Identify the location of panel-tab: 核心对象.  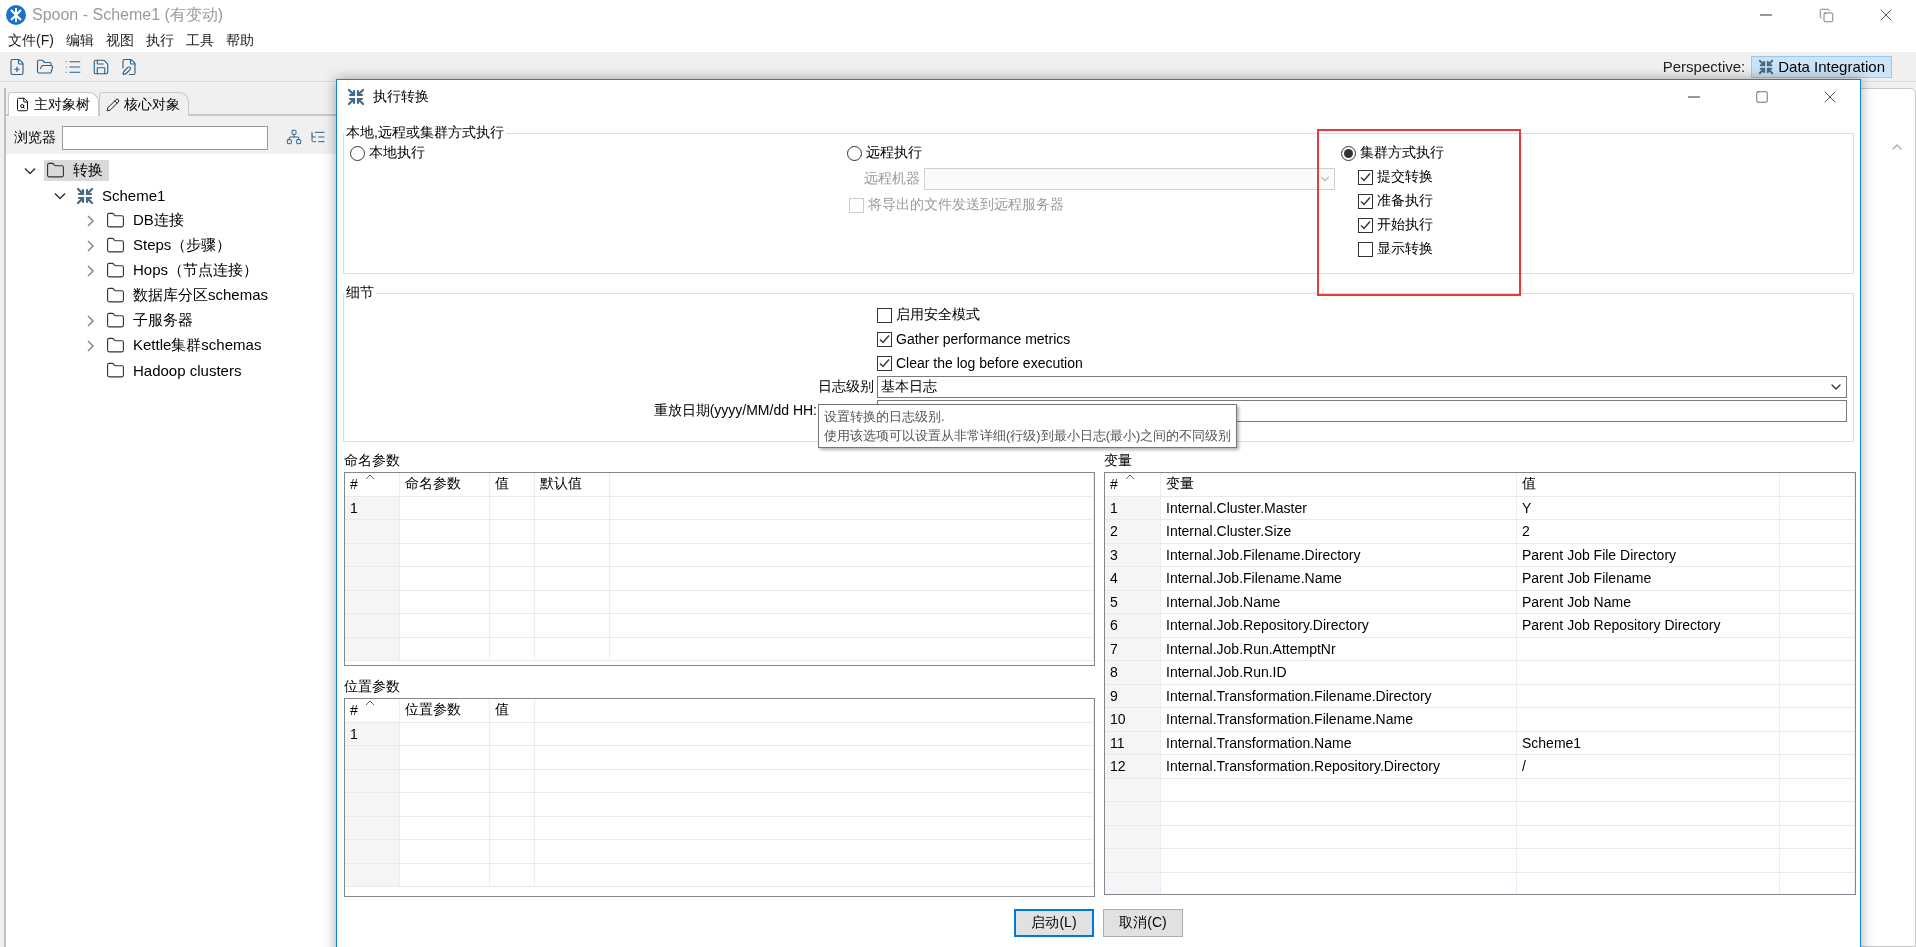
(144, 104).